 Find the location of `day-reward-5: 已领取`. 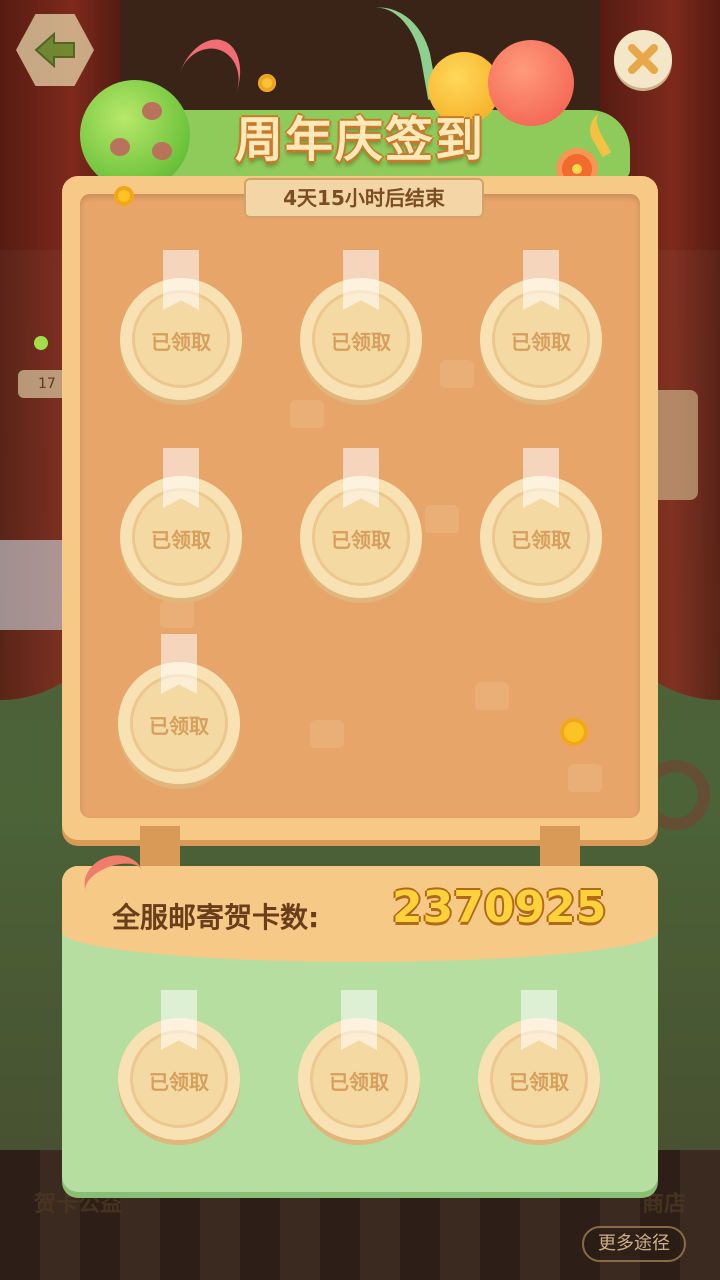

day-reward-5: 已领取 is located at coordinates (361, 523).